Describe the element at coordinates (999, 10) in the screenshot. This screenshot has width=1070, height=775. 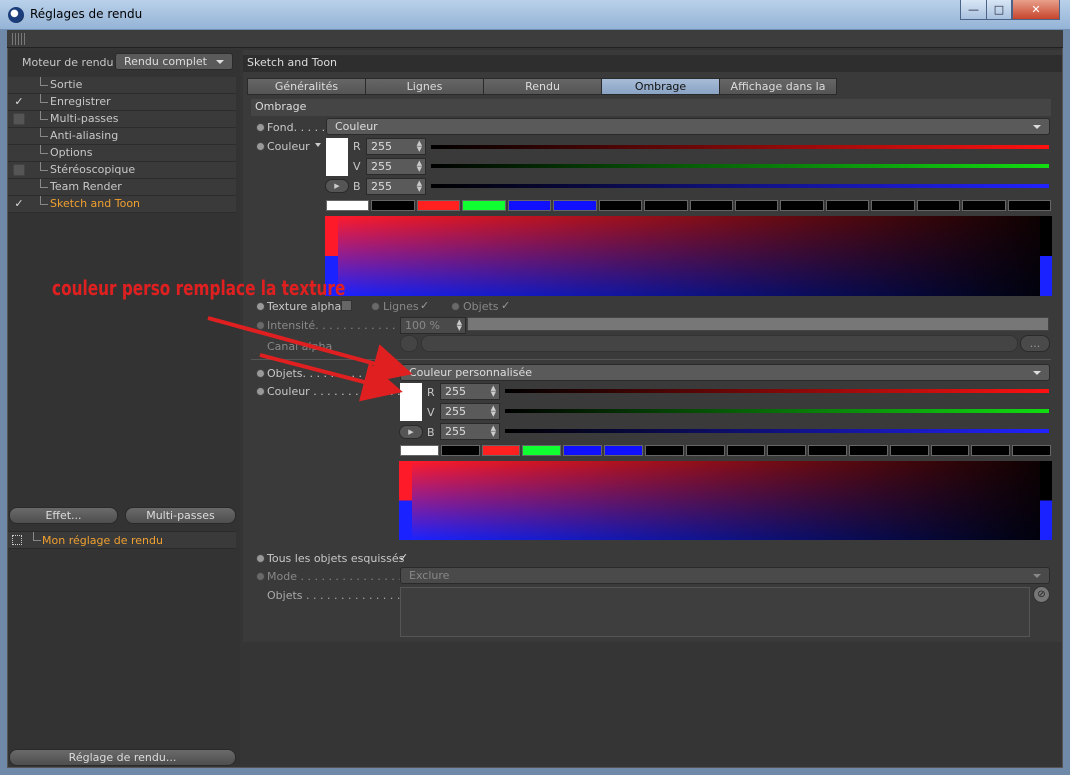
I see `maximize-button: □` at that location.